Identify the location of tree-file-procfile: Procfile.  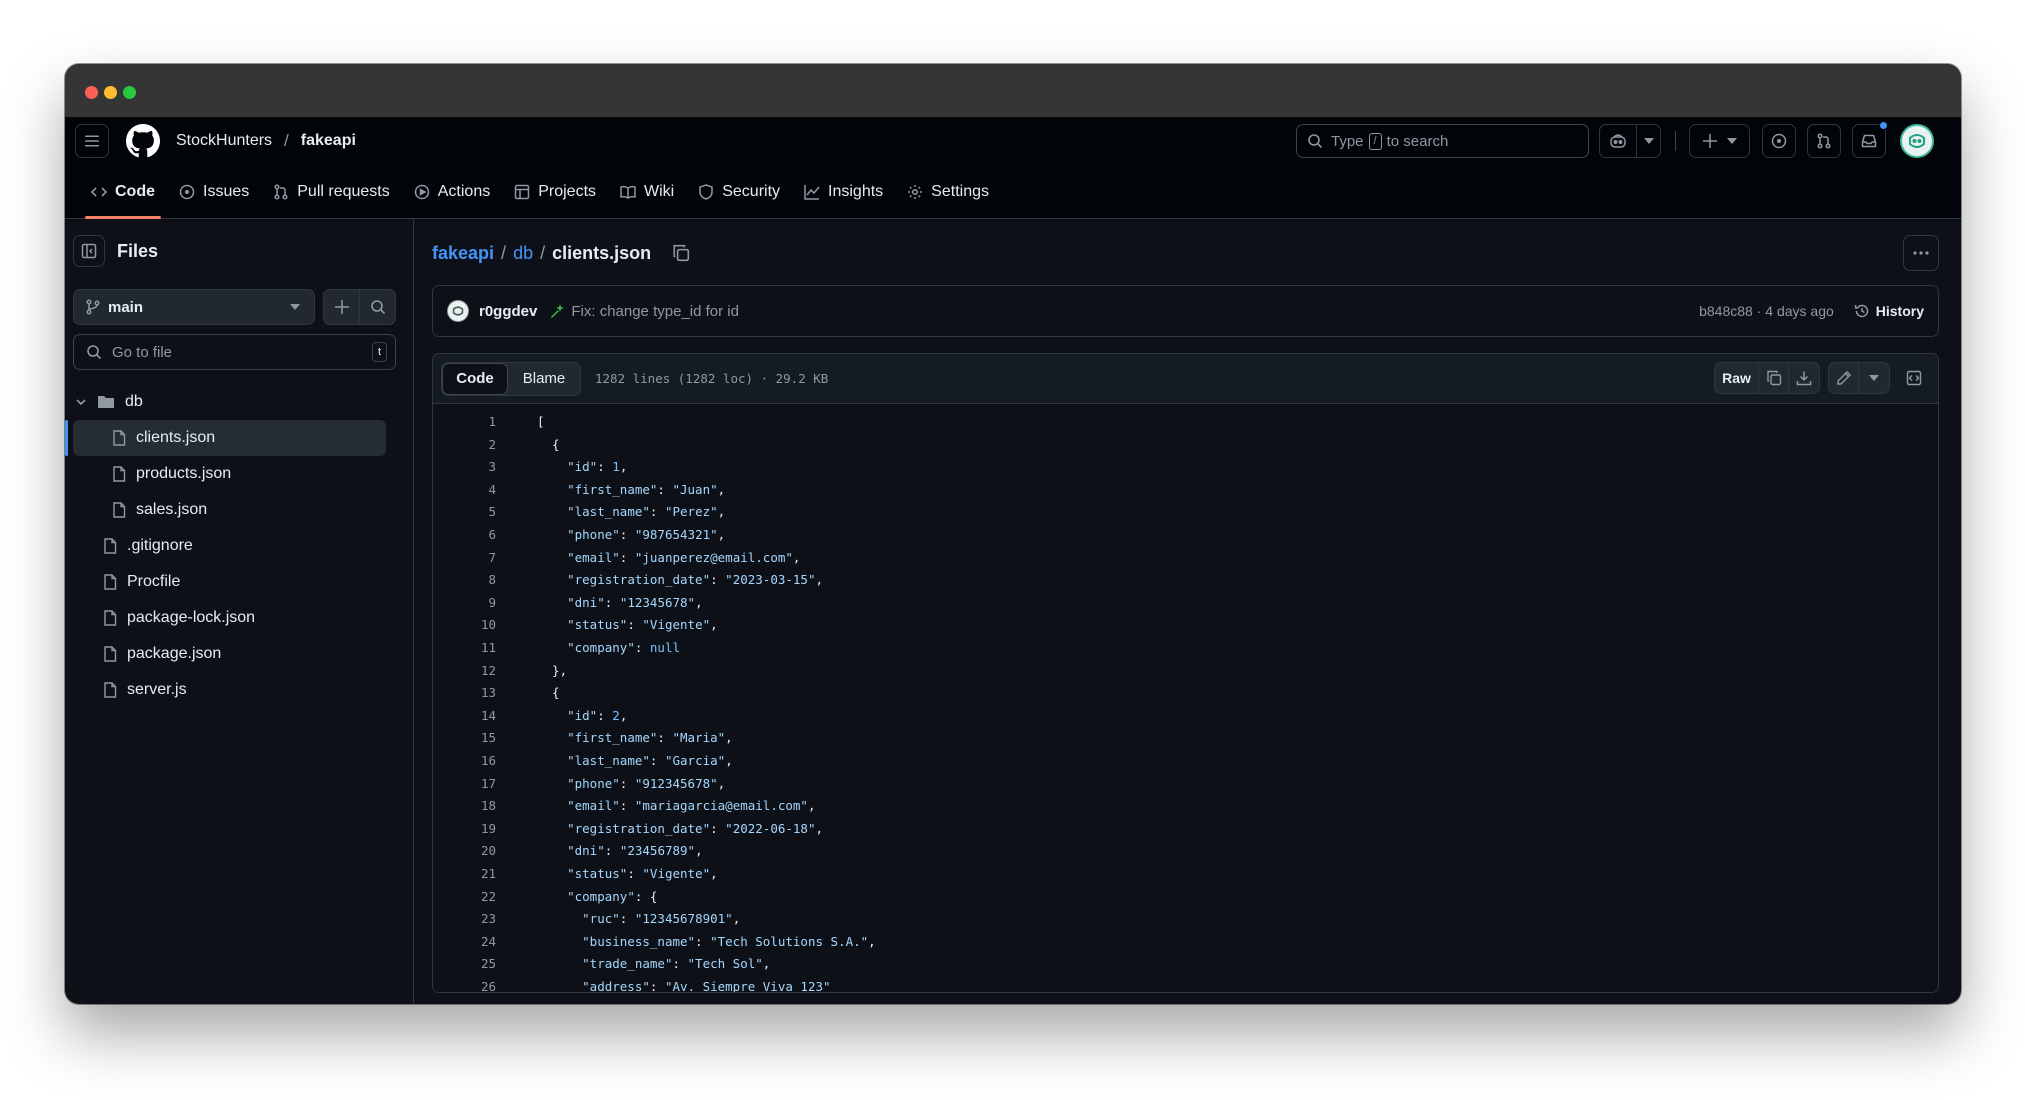
(239, 582).